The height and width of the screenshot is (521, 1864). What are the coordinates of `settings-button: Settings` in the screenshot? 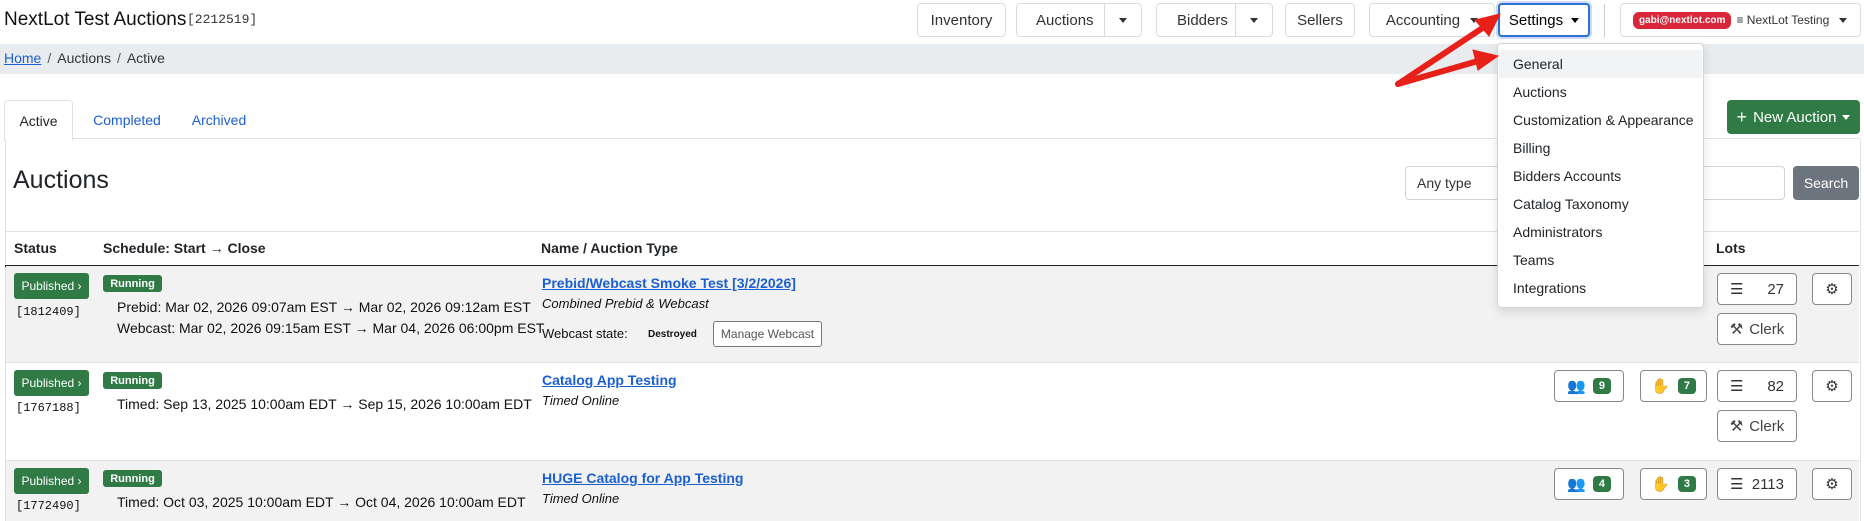 It's located at (1544, 20).